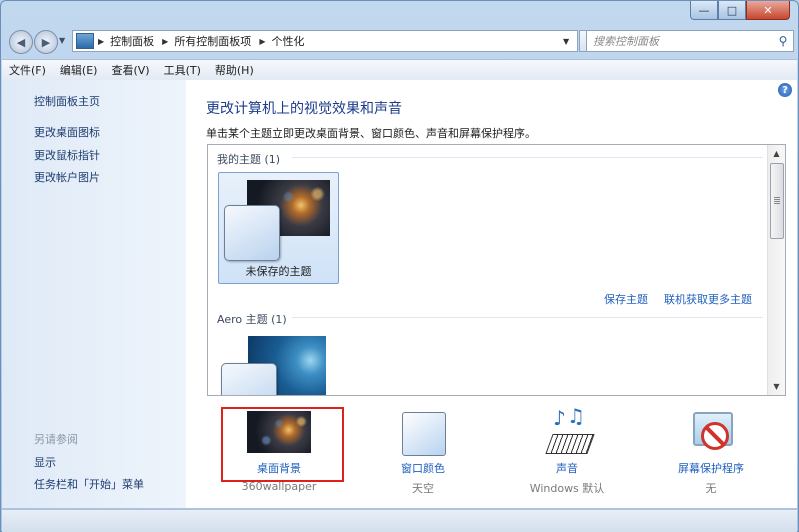 The width and height of the screenshot is (799, 532). What do you see at coordinates (67, 155) in the screenshot?
I see `sidebar-item-change-mouse-pointers: 更改鼠标指针` at bounding box center [67, 155].